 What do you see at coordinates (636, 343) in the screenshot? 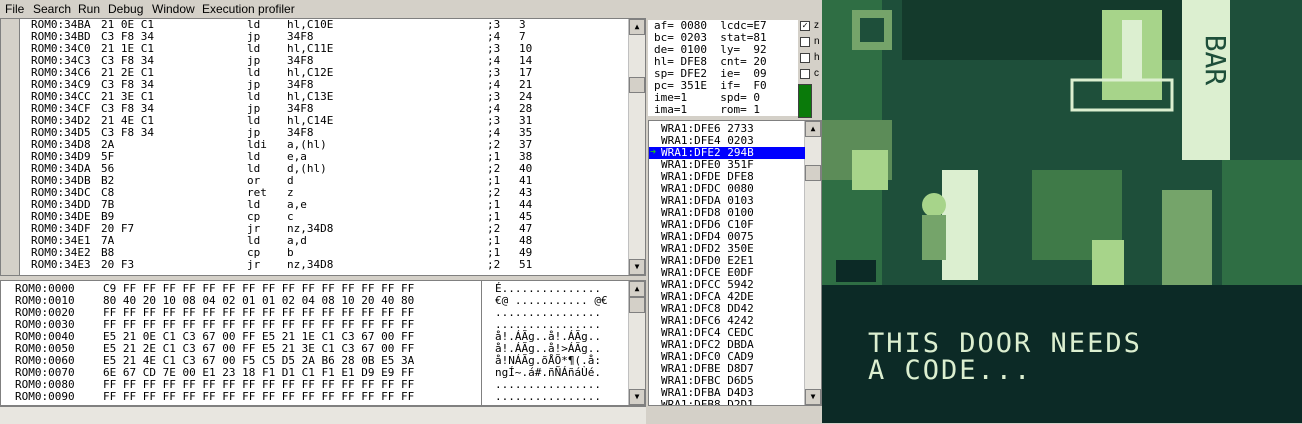
I see `memory-scrollbar: ▲ ▼` at bounding box center [636, 343].